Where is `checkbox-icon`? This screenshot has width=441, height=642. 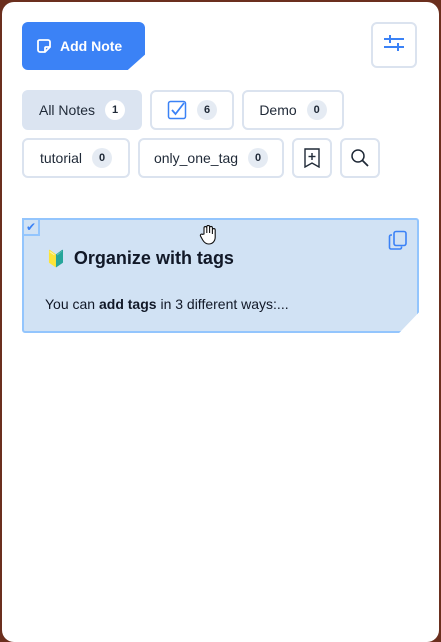 checkbox-icon is located at coordinates (177, 110).